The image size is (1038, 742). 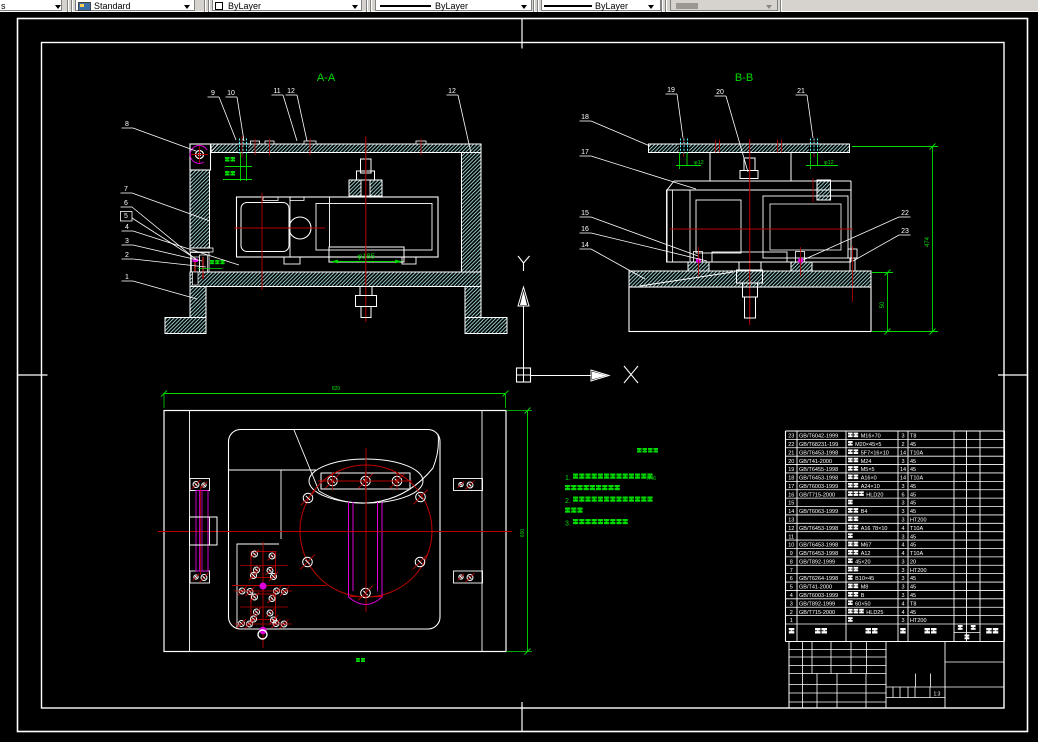 I want to click on svg-text: 50, so click(x=883, y=304).